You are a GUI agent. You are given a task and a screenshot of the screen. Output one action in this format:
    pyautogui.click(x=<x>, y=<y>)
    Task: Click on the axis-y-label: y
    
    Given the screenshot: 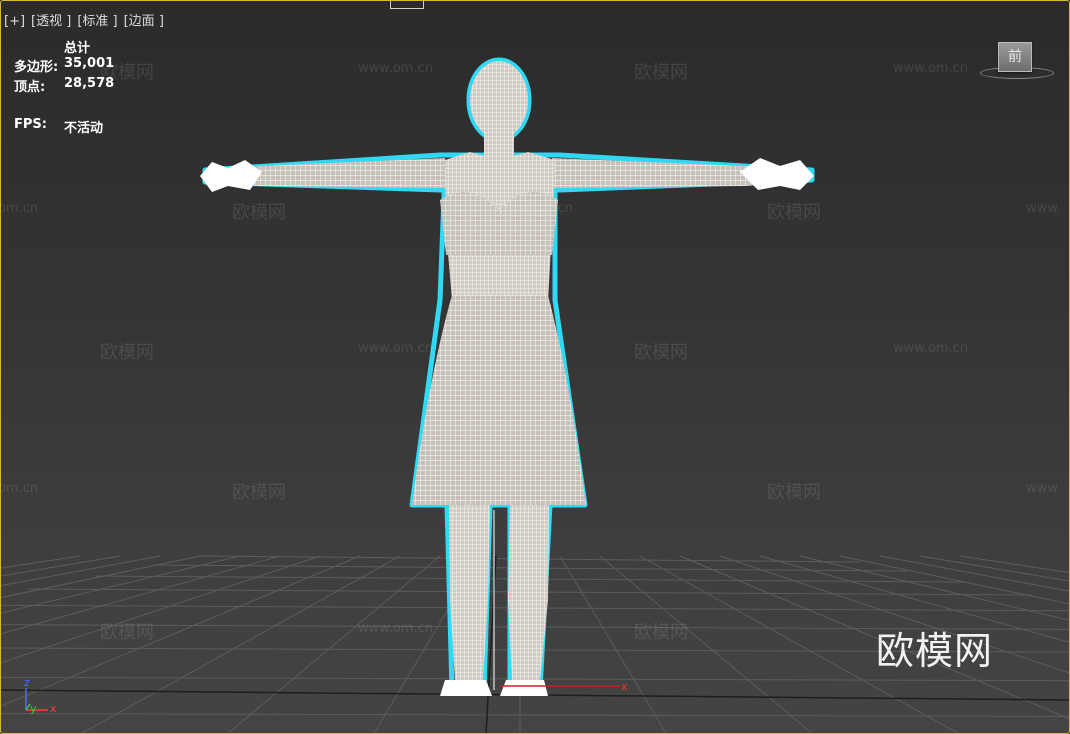 What is the action you would take?
    pyautogui.click(x=33, y=708)
    